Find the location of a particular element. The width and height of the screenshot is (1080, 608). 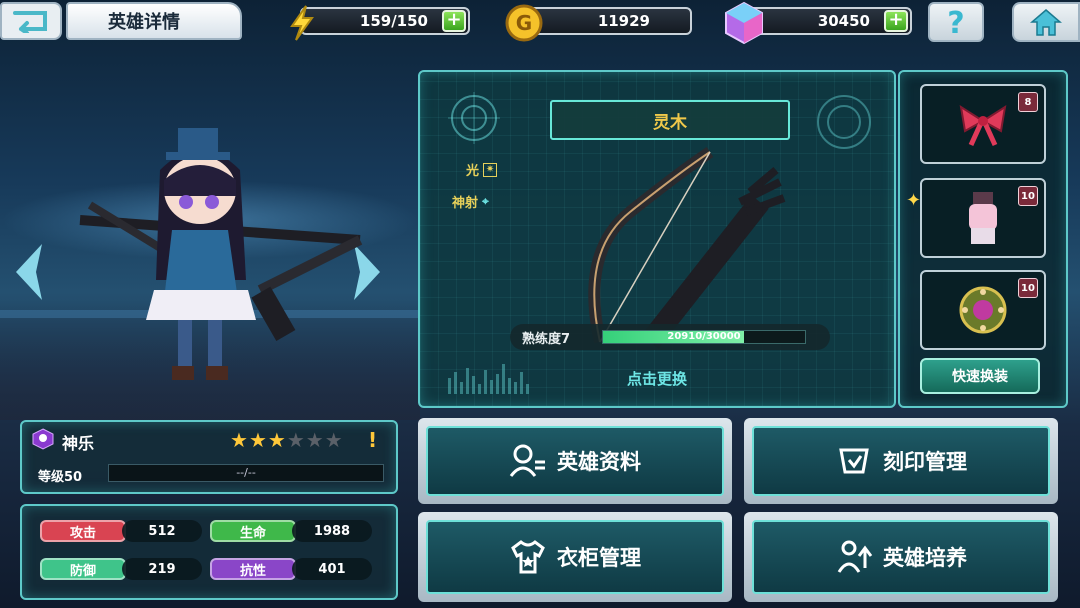

hero-name: 神乐 is located at coordinates (78, 443).